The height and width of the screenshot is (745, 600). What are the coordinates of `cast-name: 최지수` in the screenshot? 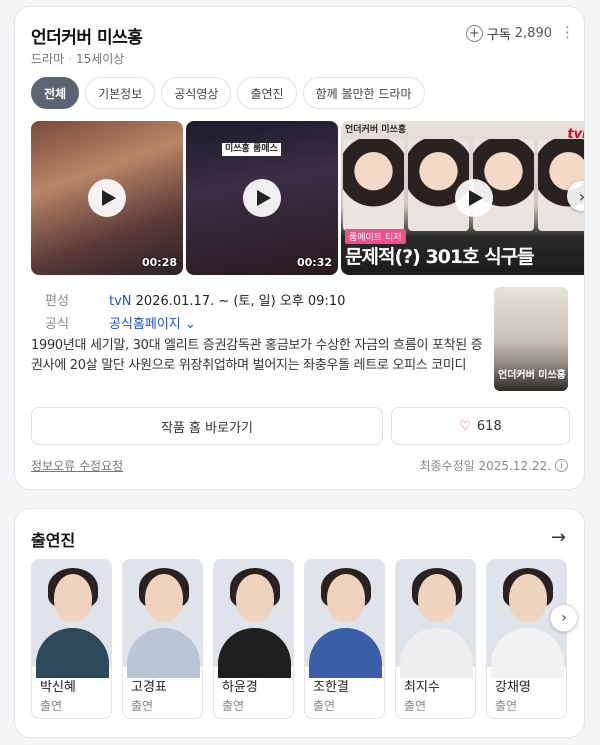 It's located at (422, 687).